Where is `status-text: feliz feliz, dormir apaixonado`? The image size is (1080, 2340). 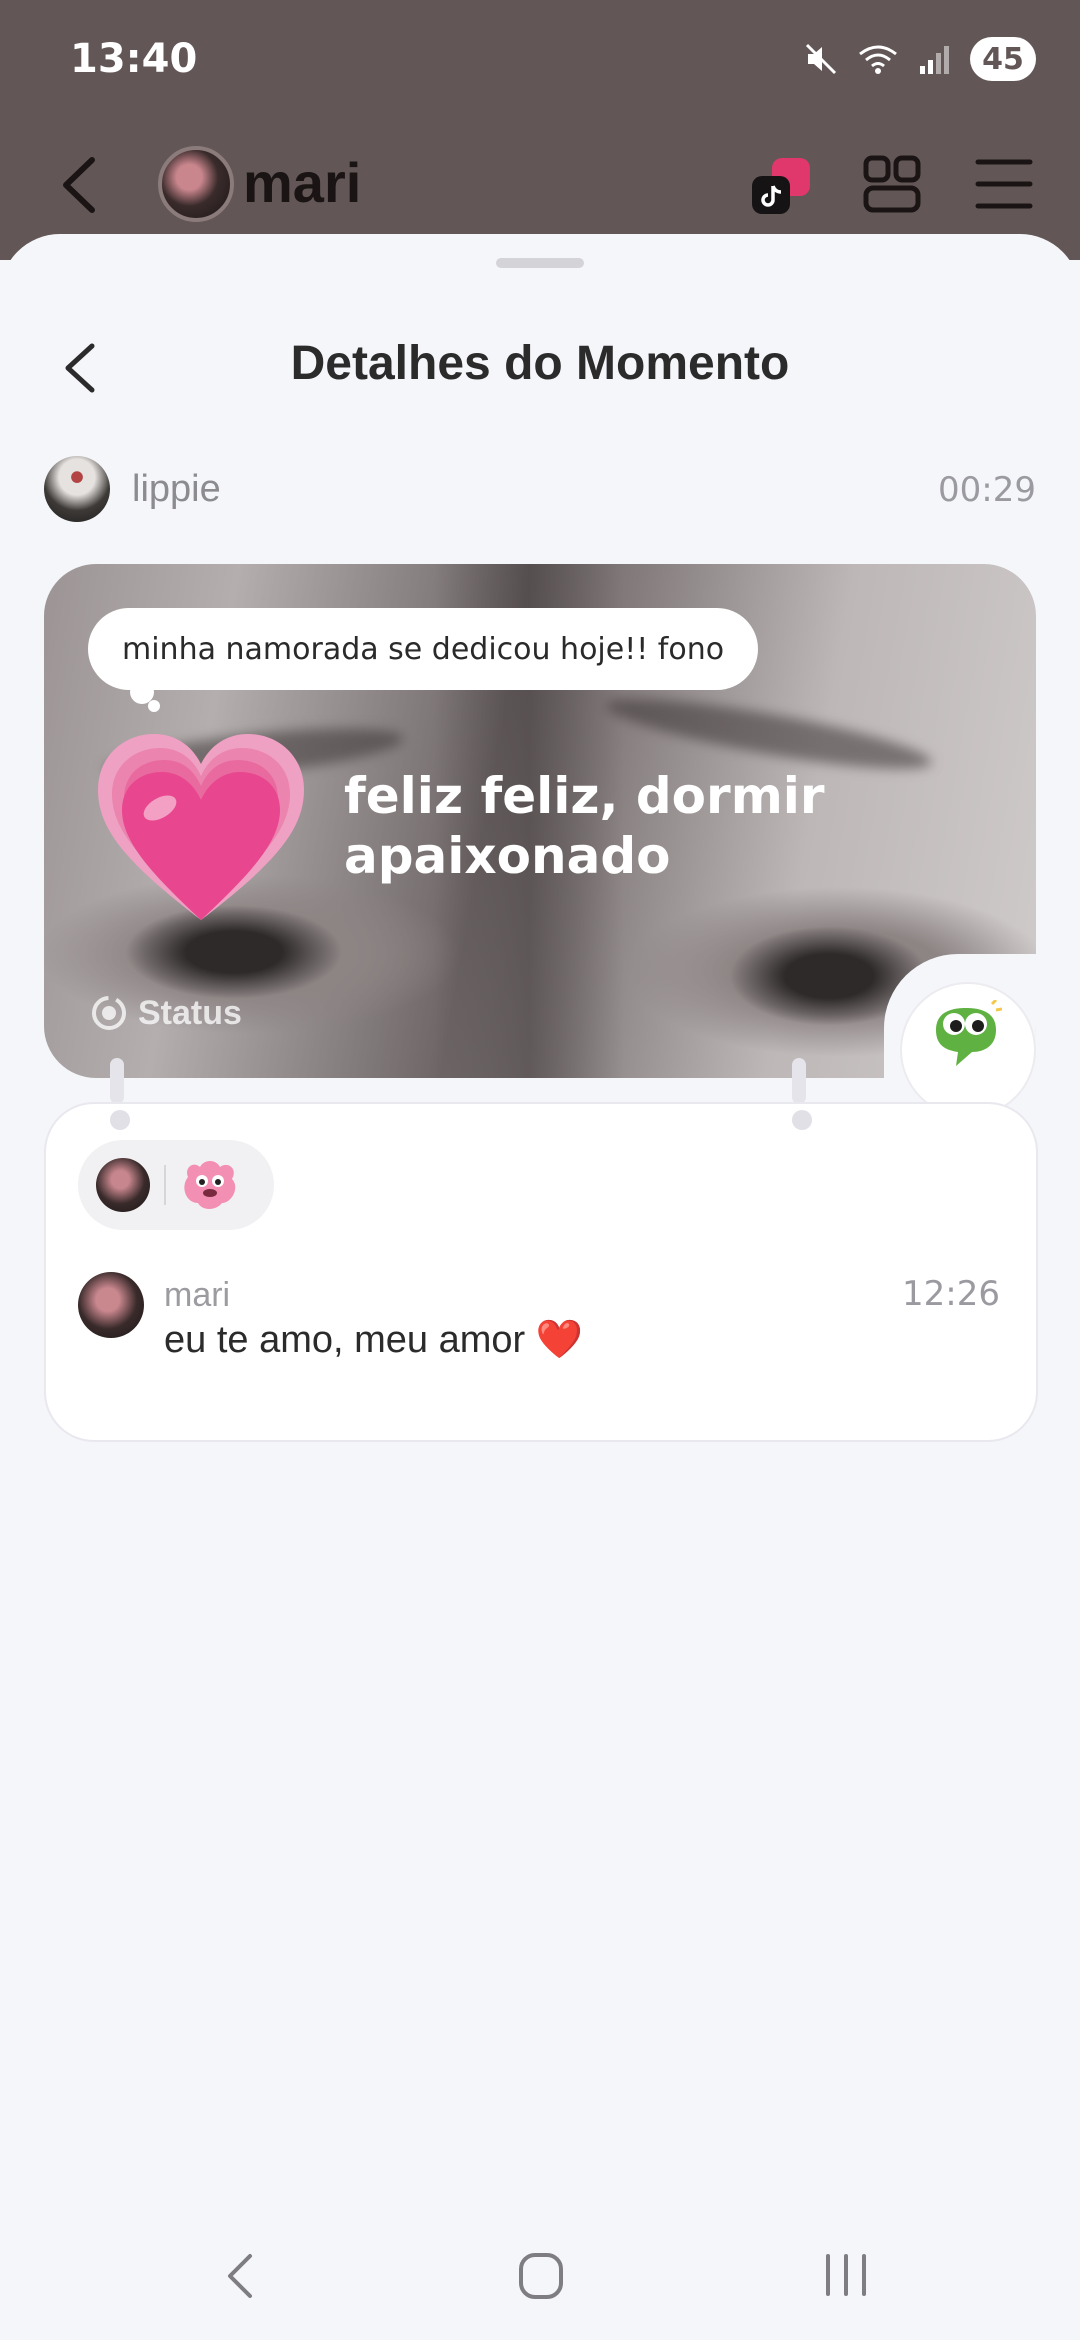
status-text: feliz feliz, dormir apaixonado is located at coordinates (584, 826).